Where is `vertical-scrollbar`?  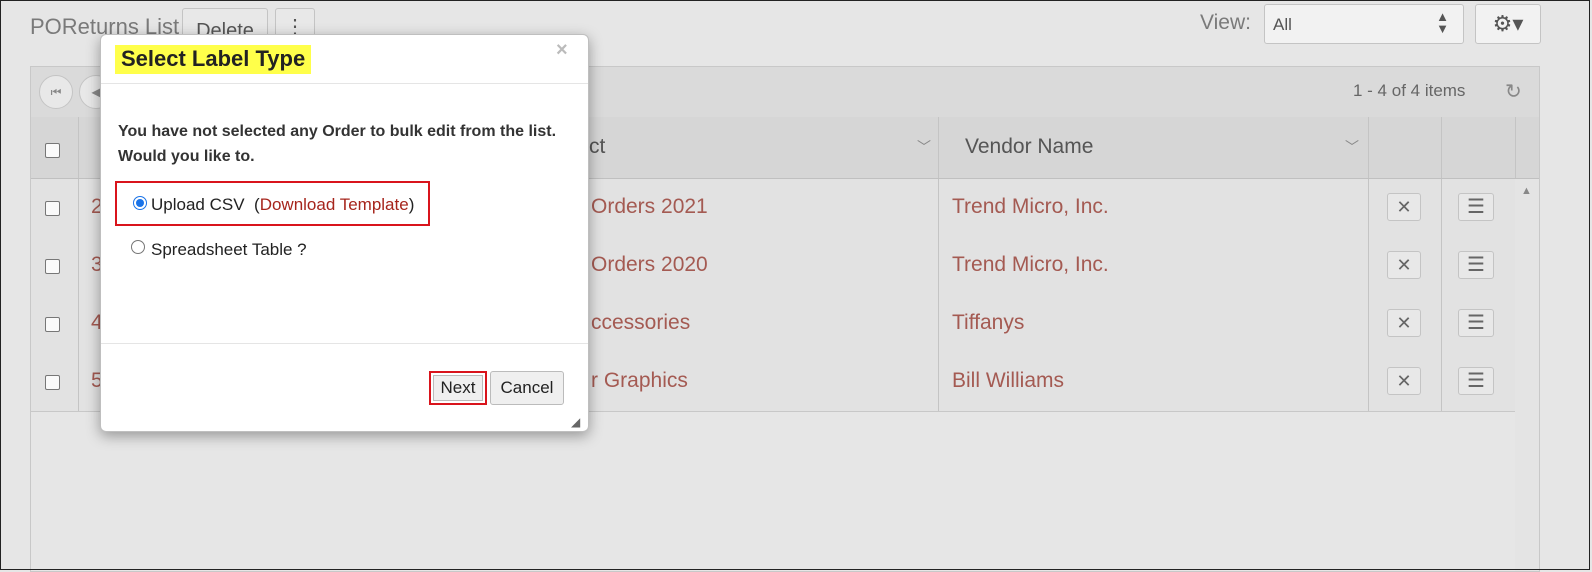
vertical-scrollbar is located at coordinates (1527, 375).